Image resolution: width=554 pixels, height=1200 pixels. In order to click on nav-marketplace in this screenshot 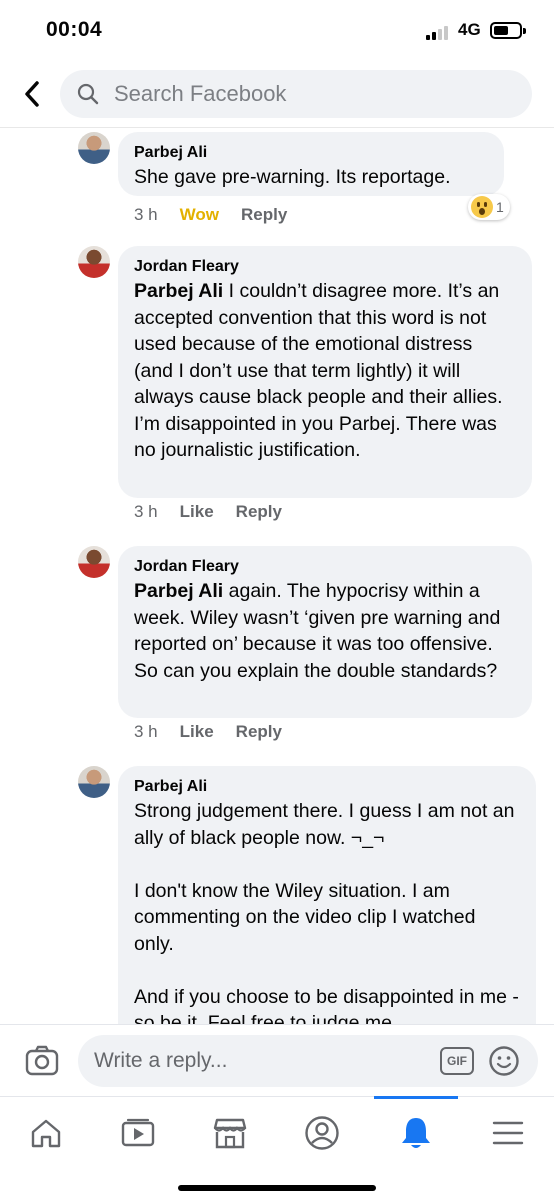, I will do `click(230, 1133)`.